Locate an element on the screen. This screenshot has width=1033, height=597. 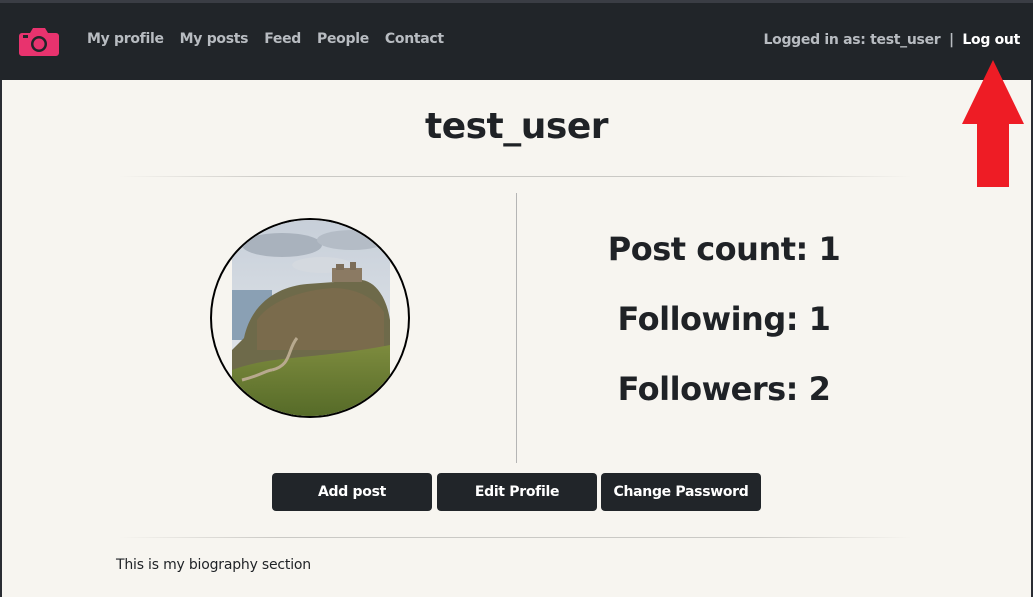
nav-link-my-posts: My posts is located at coordinates (214, 39).